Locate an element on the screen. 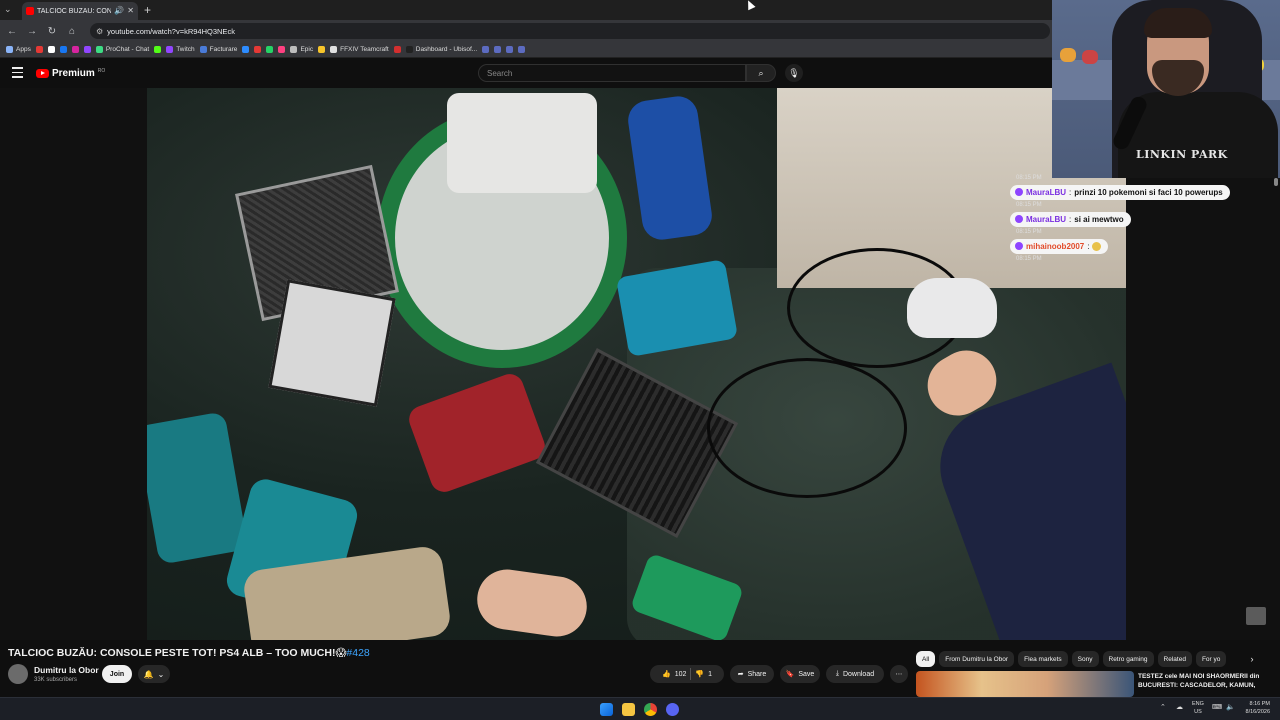  discord-icon is located at coordinates (672, 709).